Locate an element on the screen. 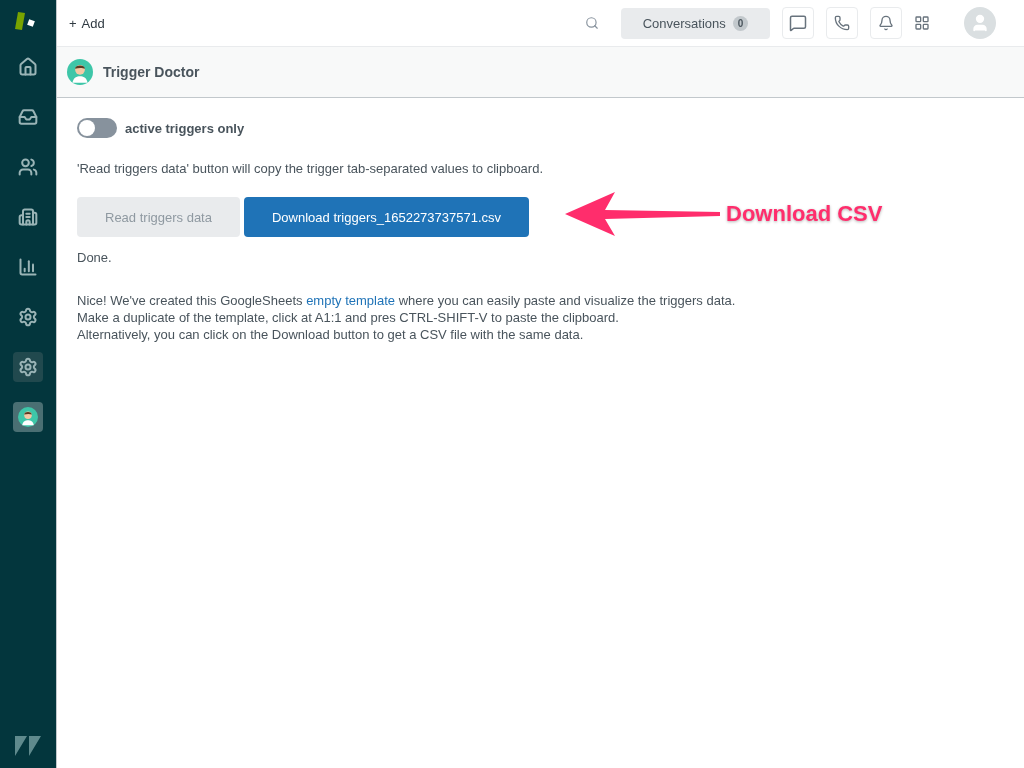 The height and width of the screenshot is (768, 1024). conversations-button: Conversations 0 is located at coordinates (695, 23).